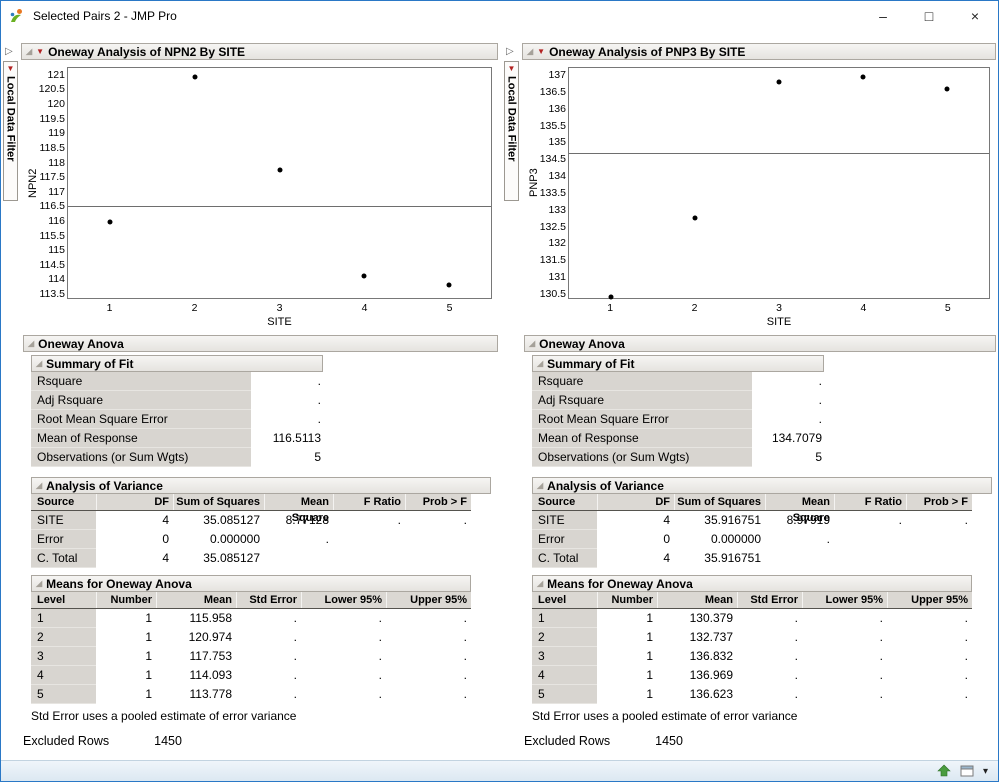 This screenshot has height=782, width=999. What do you see at coordinates (141, 381) in the screenshot?
I see `summary-label: Rsquare` at bounding box center [141, 381].